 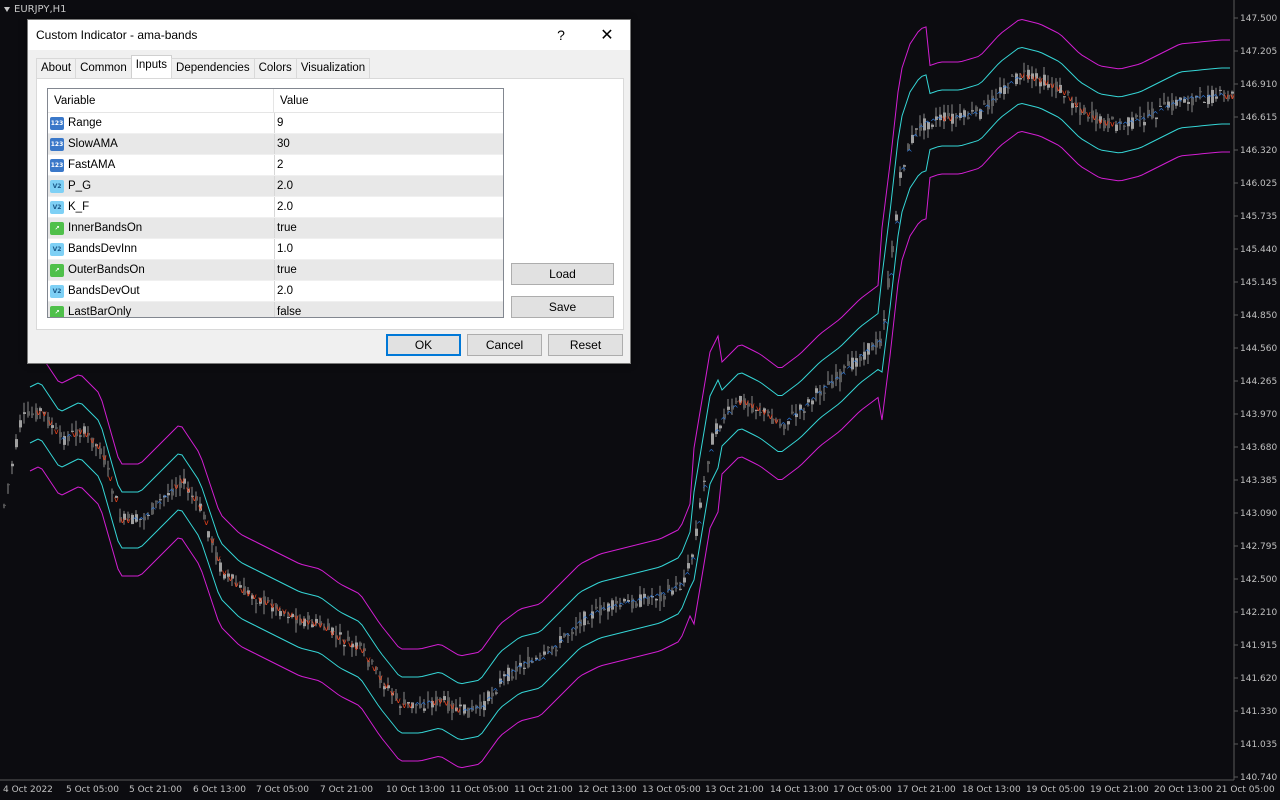 What do you see at coordinates (479, 790) in the screenshot?
I see `time-label: 11 Oct 05:00` at bounding box center [479, 790].